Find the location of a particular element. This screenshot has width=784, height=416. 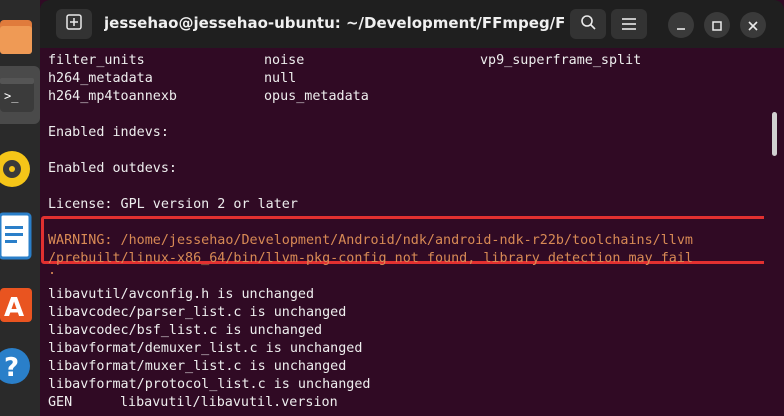

table-cell: h264_mp4toannexb is located at coordinates (112, 96).